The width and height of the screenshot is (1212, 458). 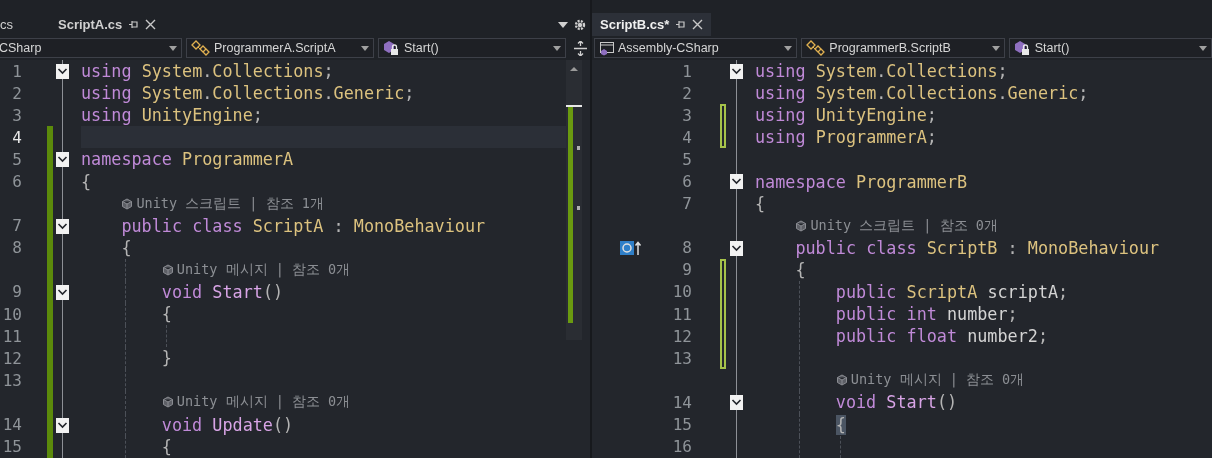 What do you see at coordinates (904, 225) in the screenshot?
I see `codelens-hint: Unity 스크립트 | 참조 0개` at bounding box center [904, 225].